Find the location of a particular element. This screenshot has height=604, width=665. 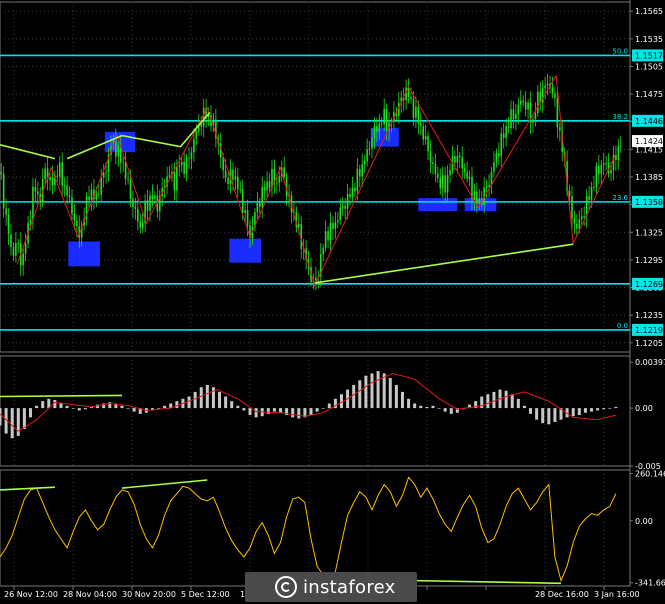

price-tick-label: 1.1475 is located at coordinates (649, 94).